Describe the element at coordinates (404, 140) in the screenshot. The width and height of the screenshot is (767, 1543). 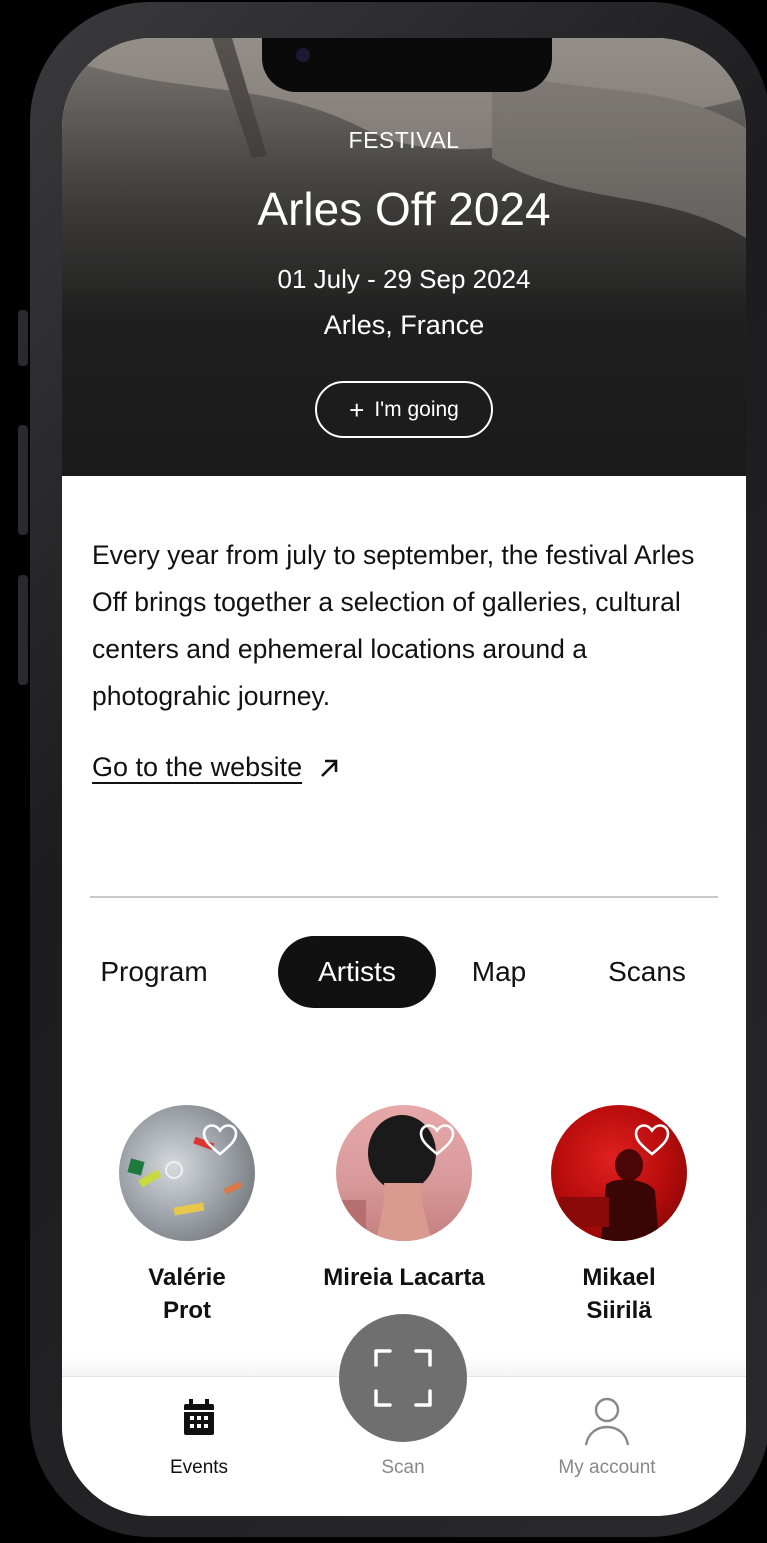
I see `event-type-label: FESTIVAL` at that location.